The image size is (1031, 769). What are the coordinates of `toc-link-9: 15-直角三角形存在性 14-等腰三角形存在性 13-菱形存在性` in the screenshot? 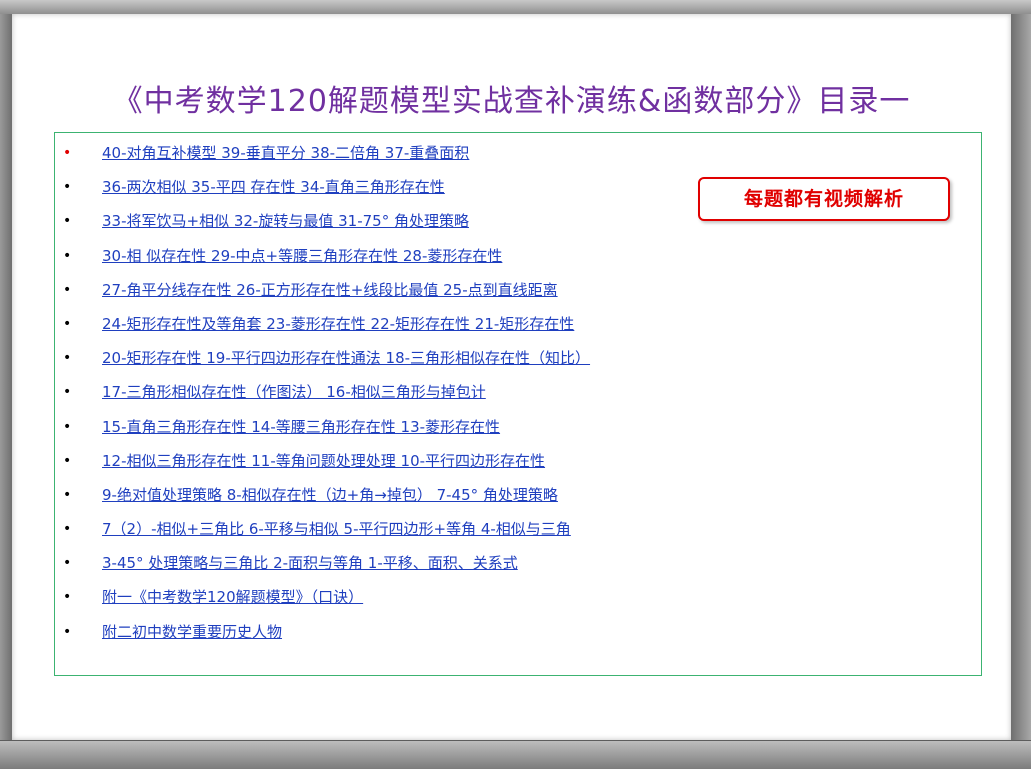 It's located at (301, 427).